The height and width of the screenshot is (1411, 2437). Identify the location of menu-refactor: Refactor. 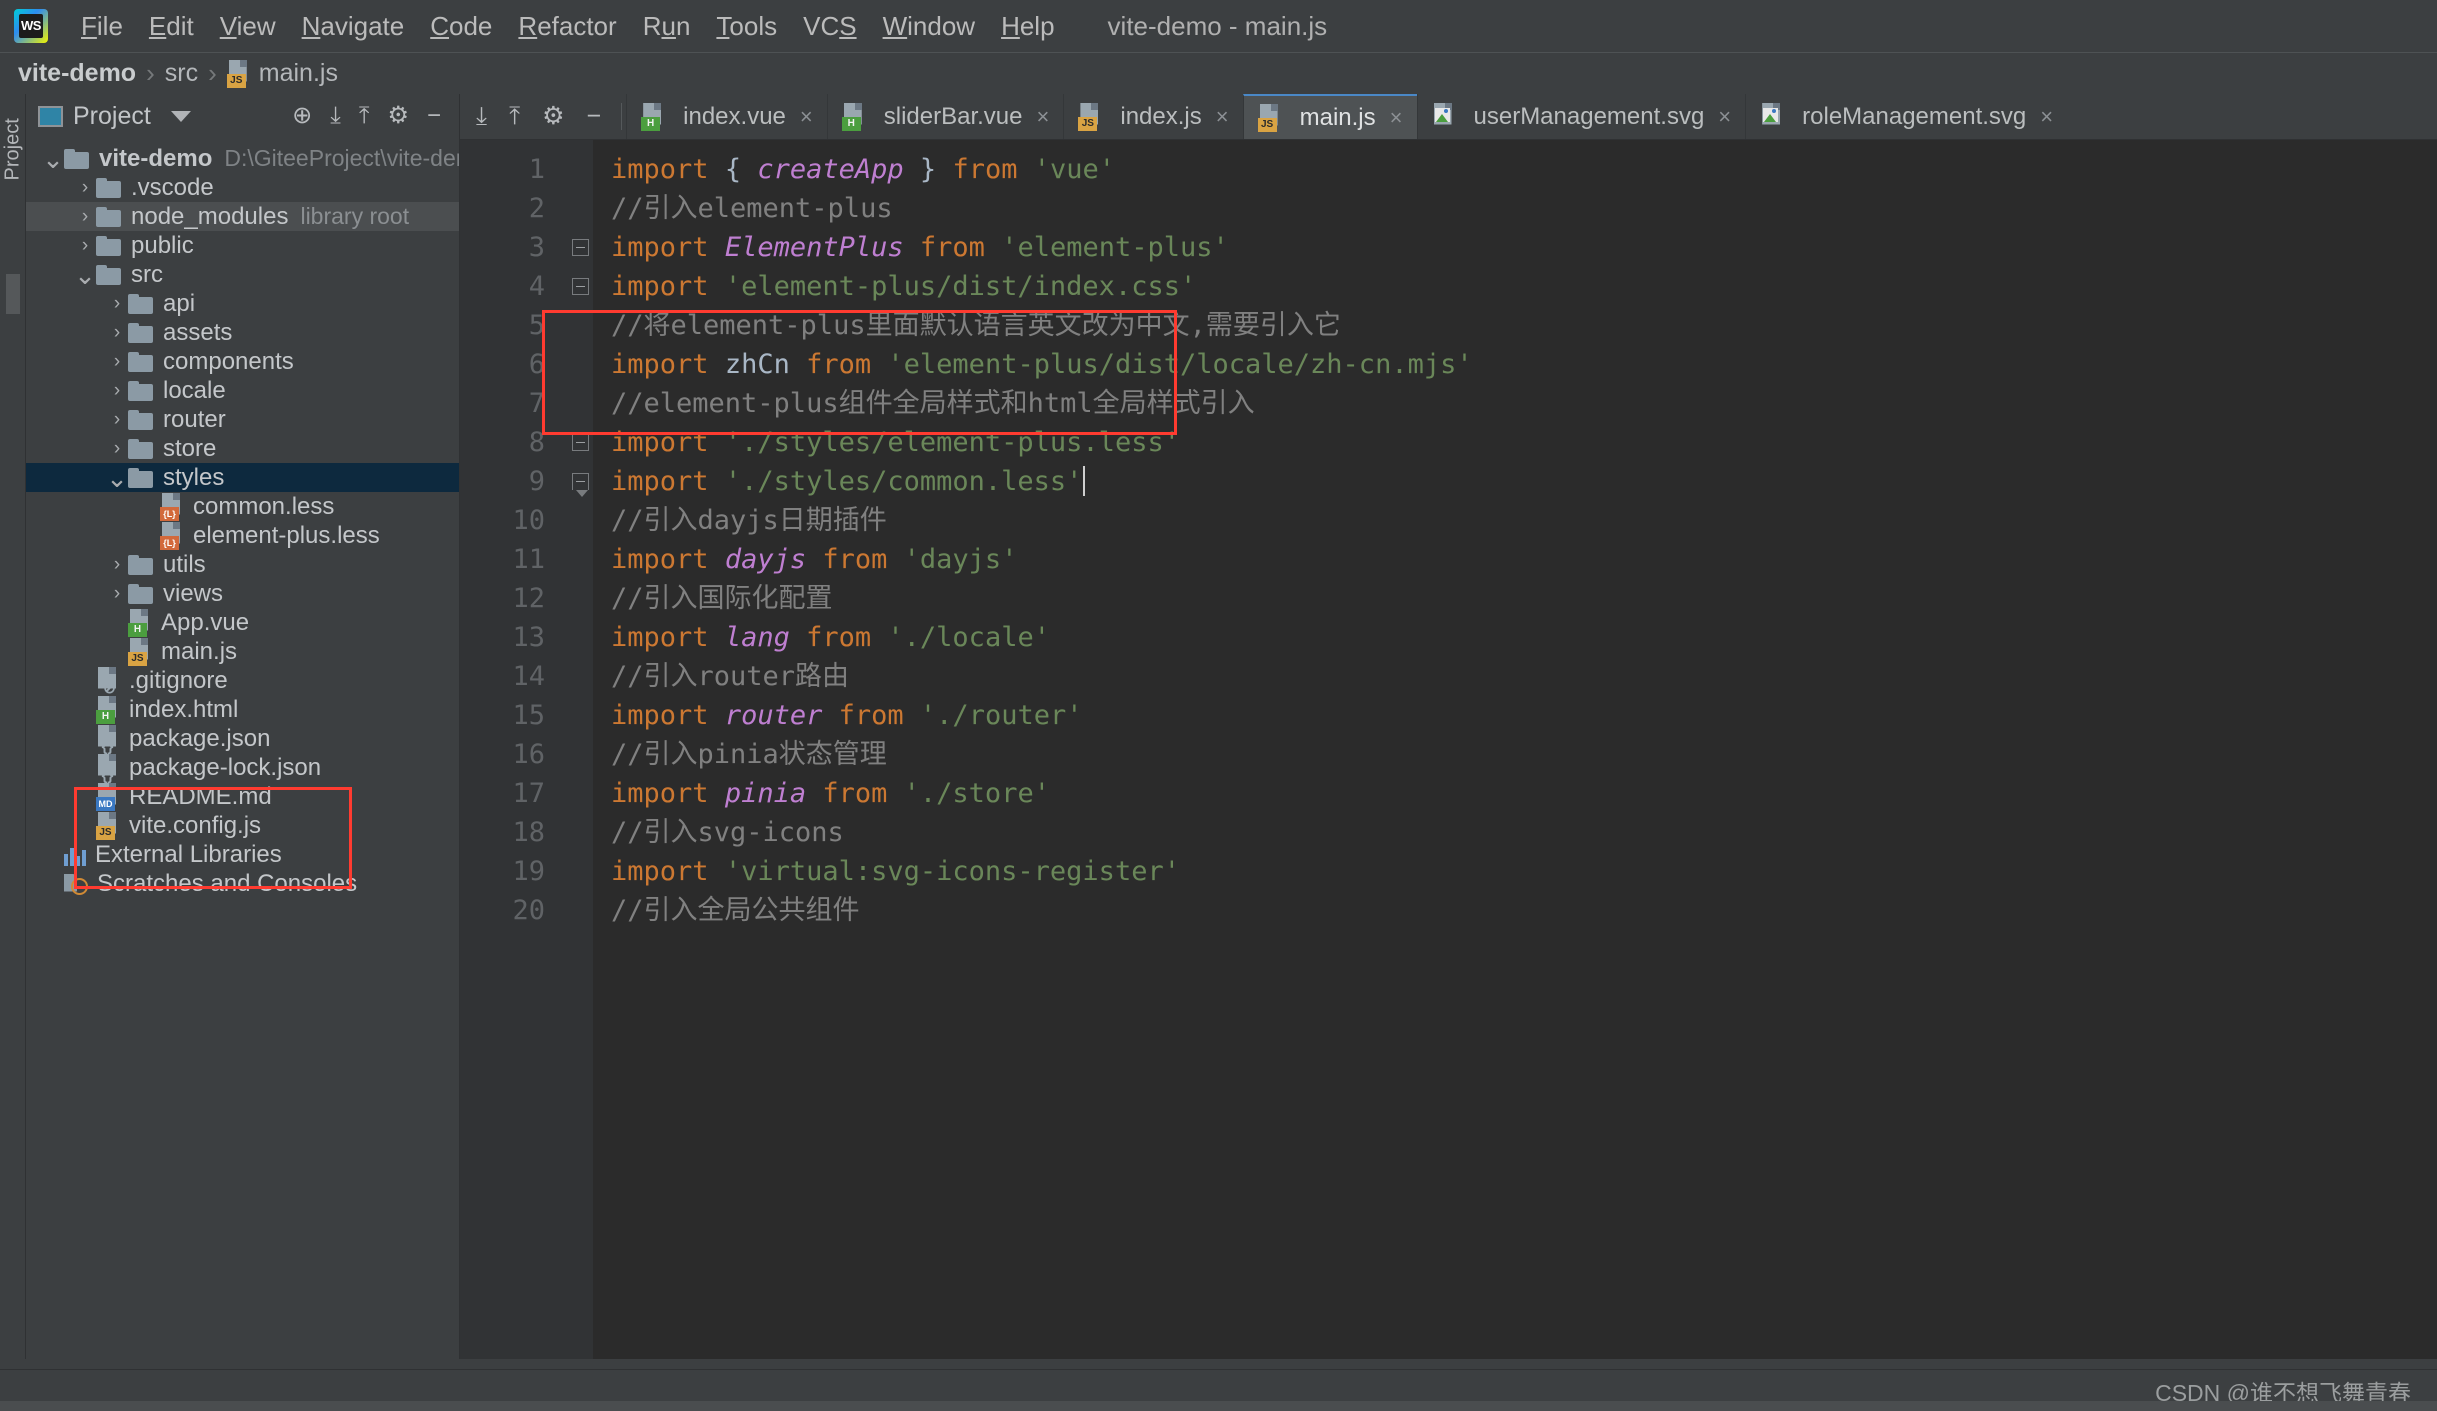
(567, 26).